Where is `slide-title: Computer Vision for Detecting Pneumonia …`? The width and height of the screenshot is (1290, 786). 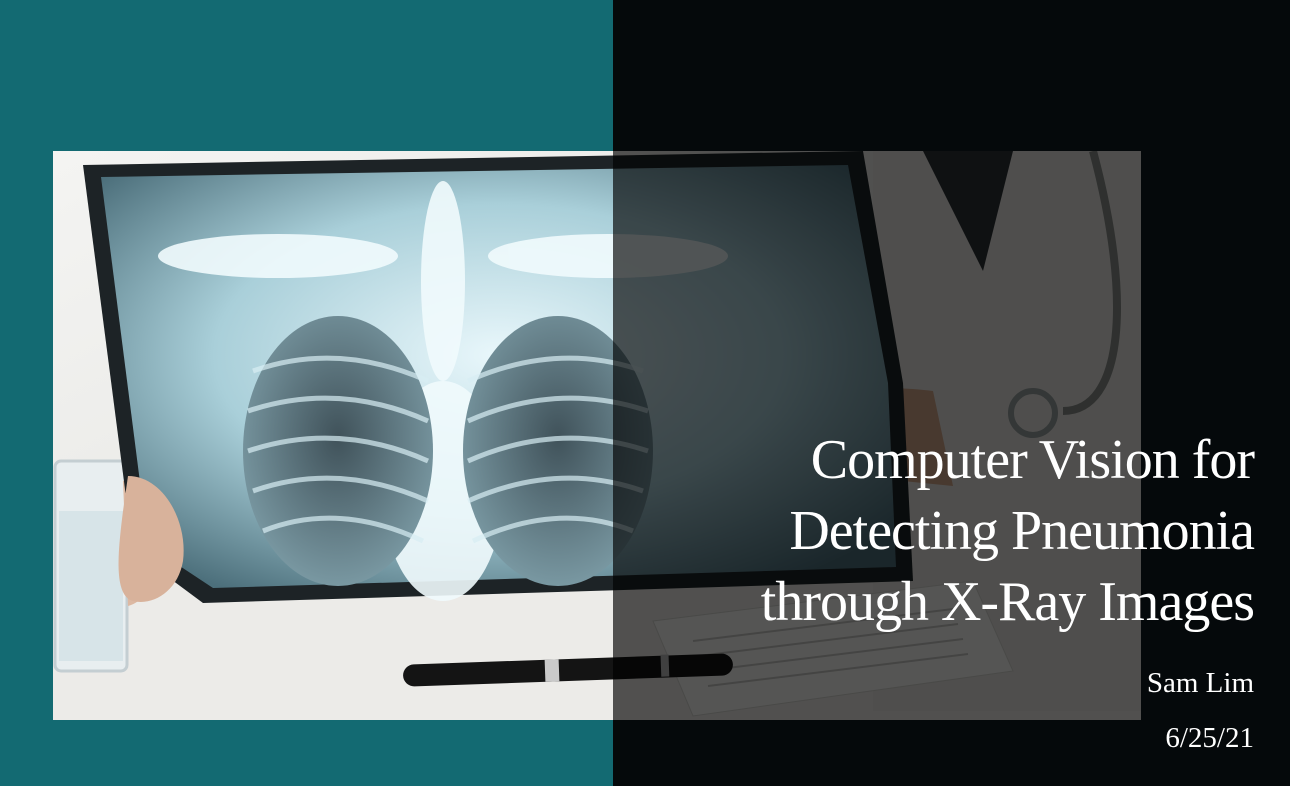
slide-title: Computer Vision for Detecting Pneumonia … is located at coordinates (954, 531).